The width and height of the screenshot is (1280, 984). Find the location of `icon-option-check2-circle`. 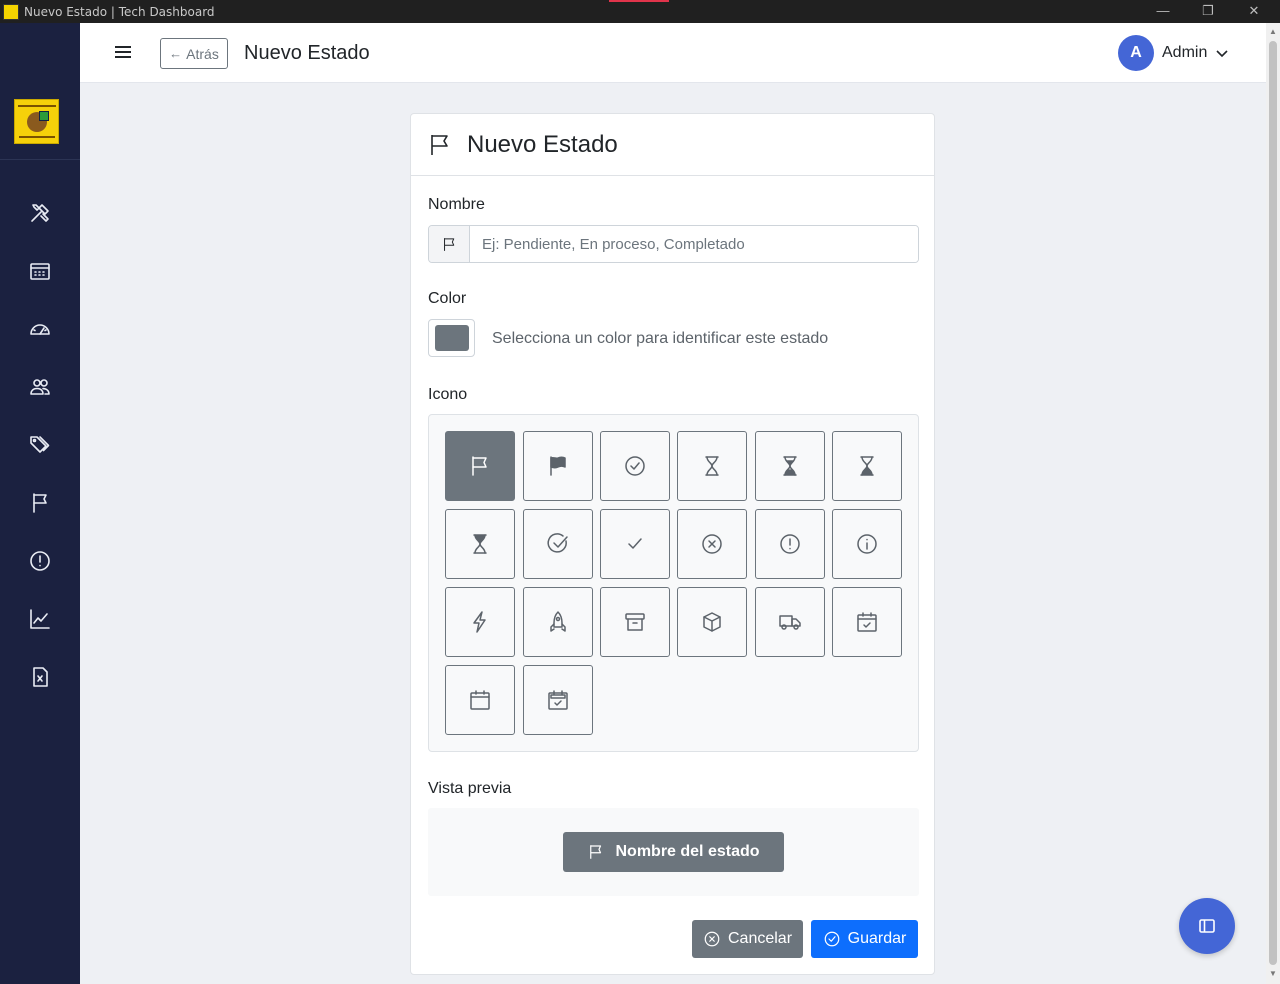

icon-option-check2-circle is located at coordinates (558, 544).